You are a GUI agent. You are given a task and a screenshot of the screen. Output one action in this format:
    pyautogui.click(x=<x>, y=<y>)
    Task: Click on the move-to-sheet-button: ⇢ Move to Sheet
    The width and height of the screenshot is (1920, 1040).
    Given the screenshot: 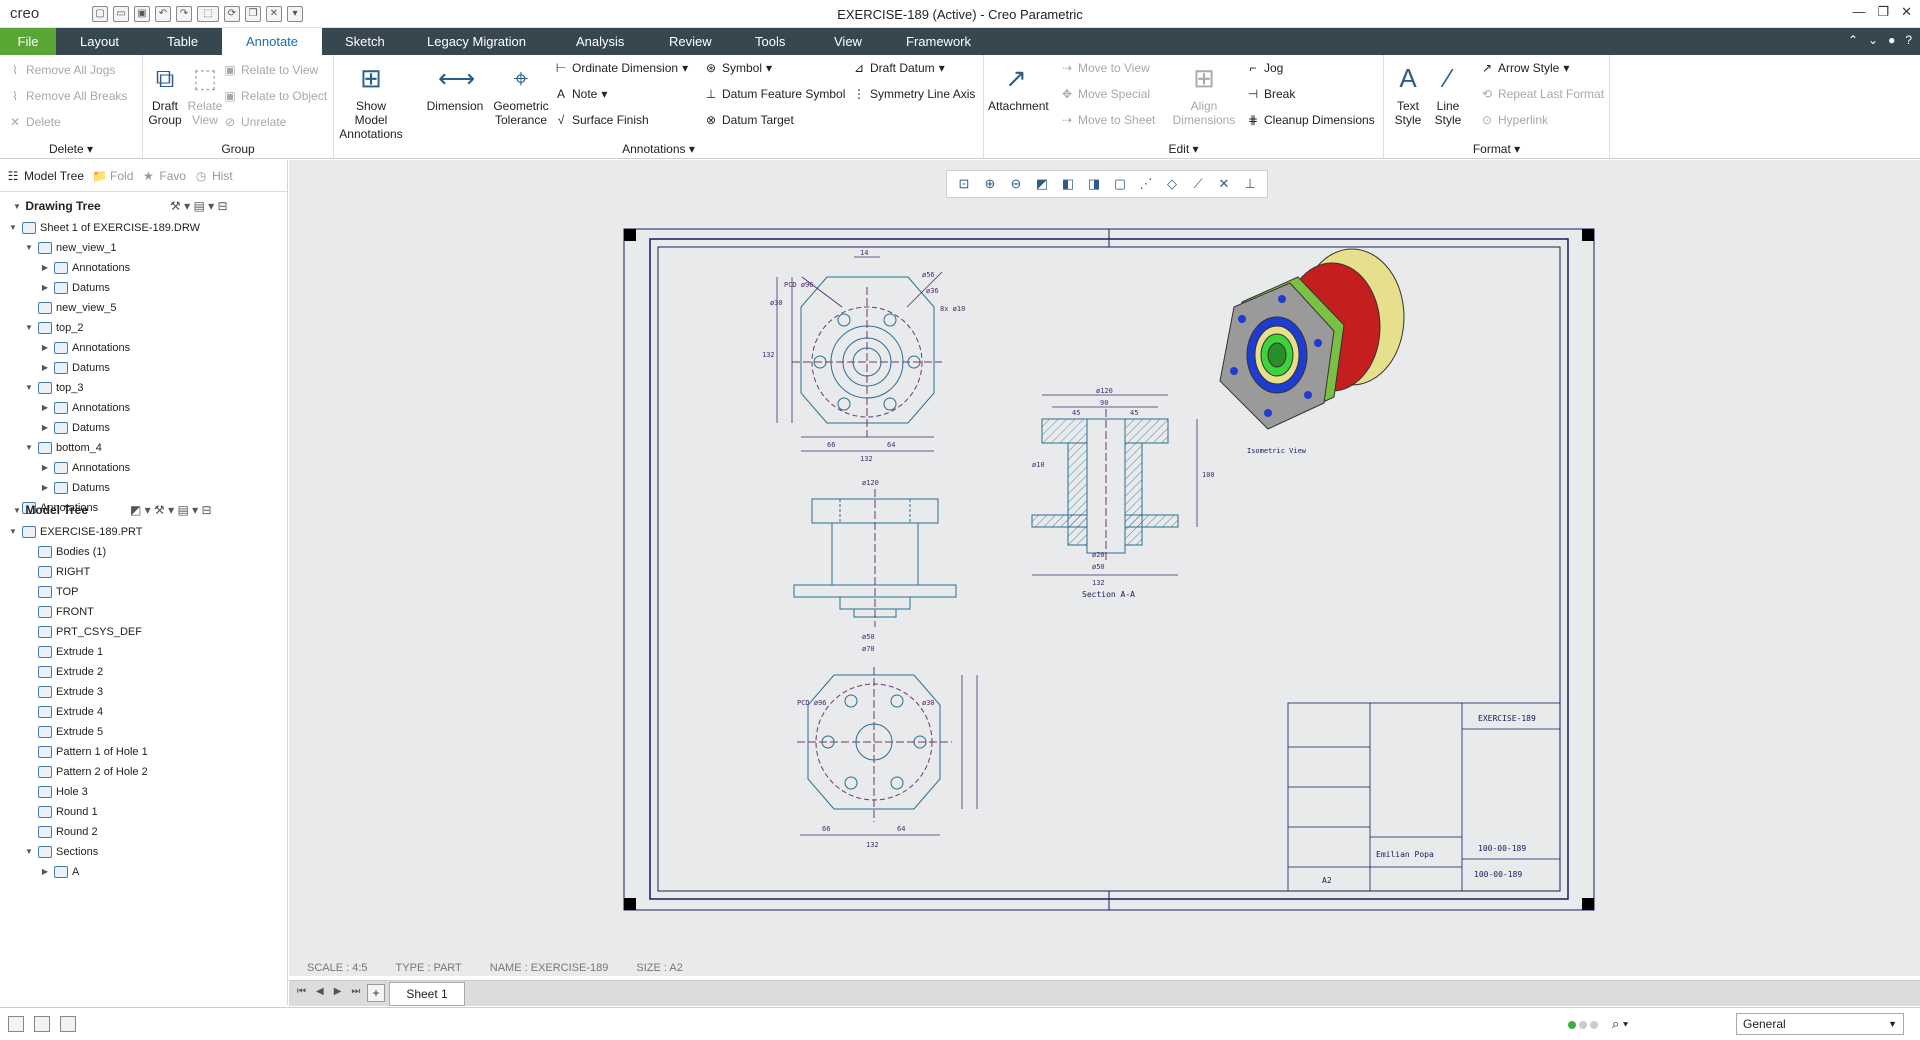 What is the action you would take?
    pyautogui.click(x=1107, y=120)
    